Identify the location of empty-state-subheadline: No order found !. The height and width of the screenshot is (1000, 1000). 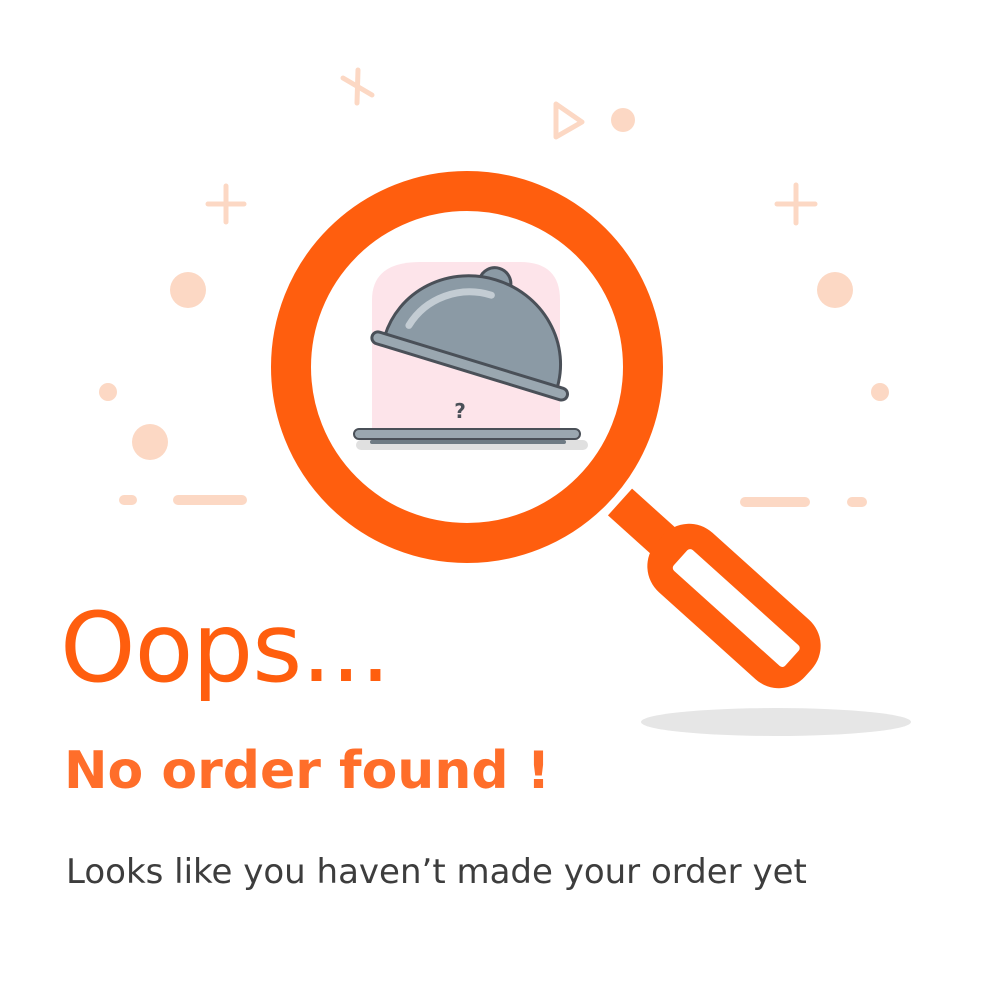
(307, 771).